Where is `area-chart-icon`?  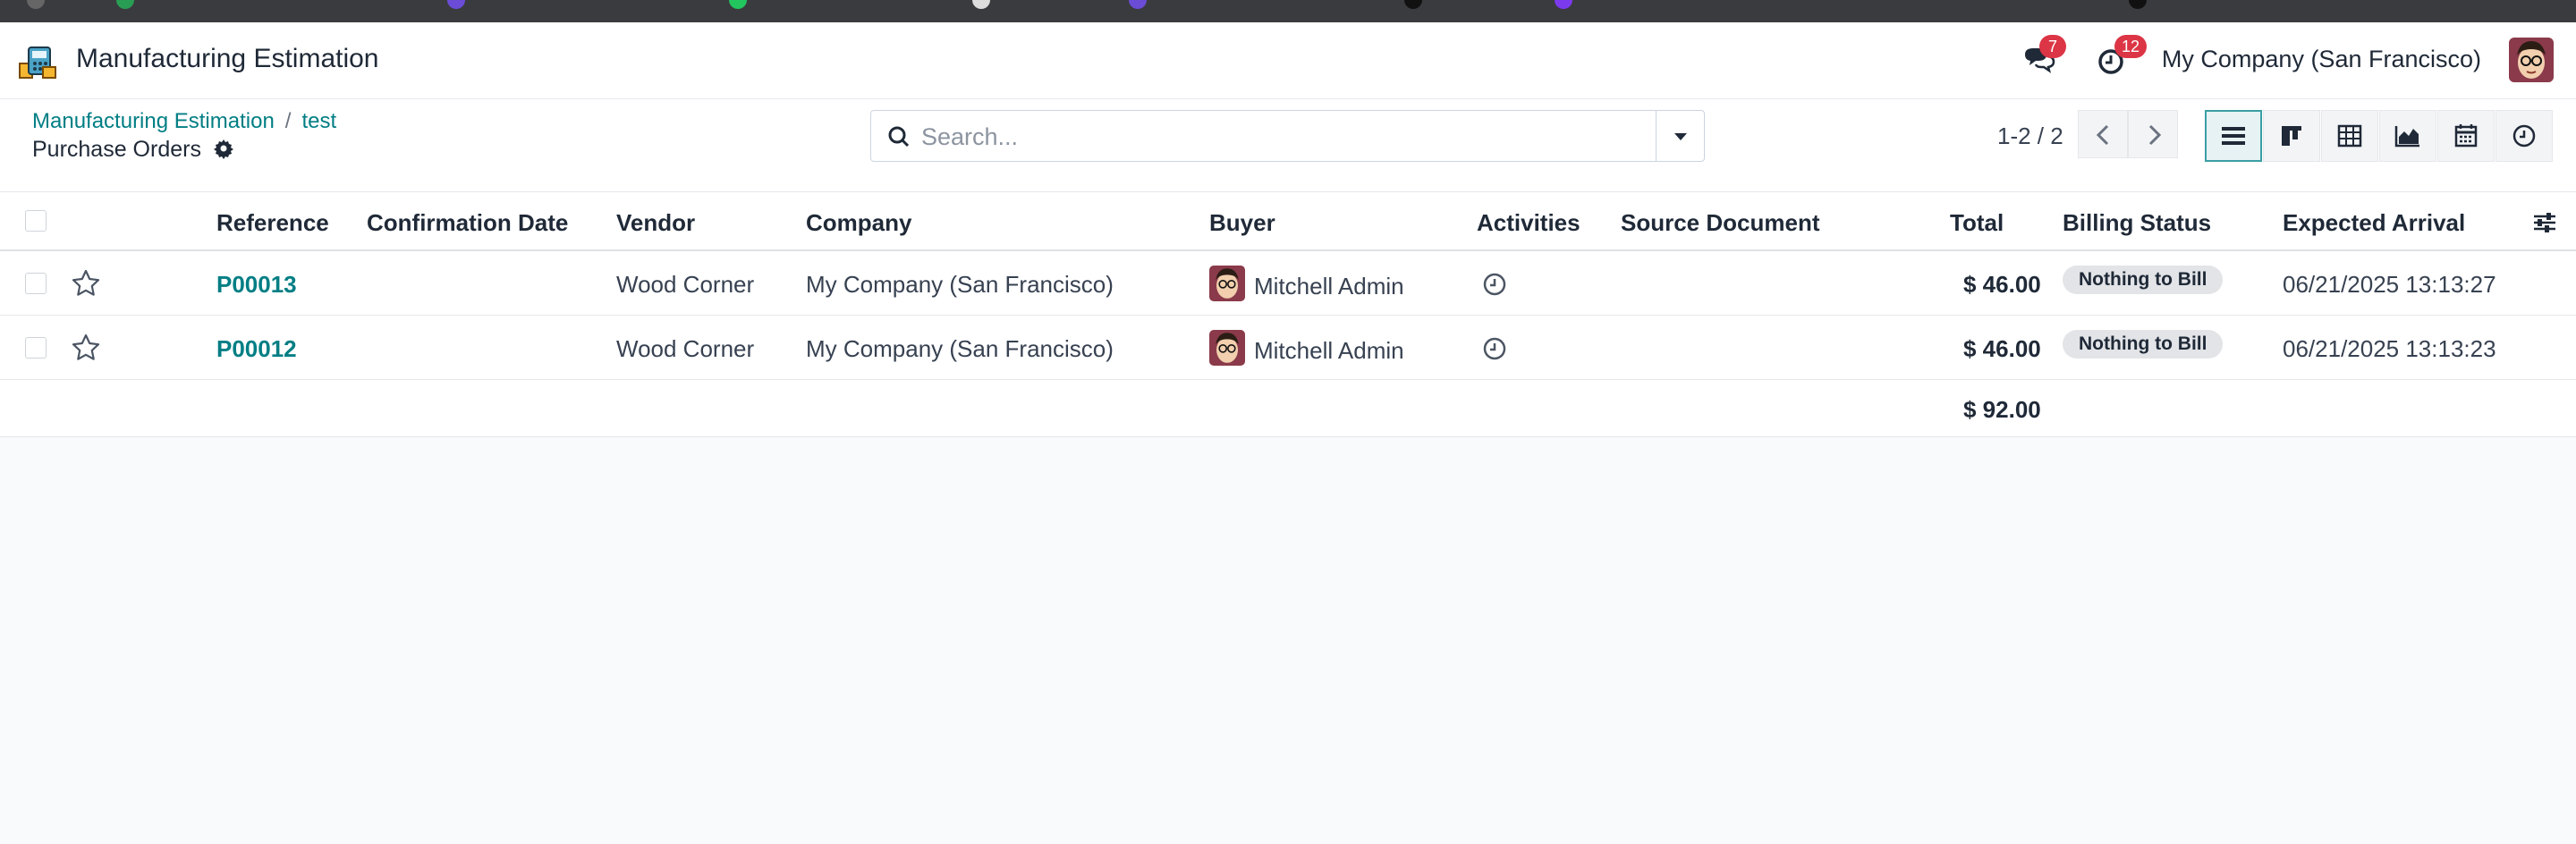
area-chart-icon is located at coordinates (2406, 137).